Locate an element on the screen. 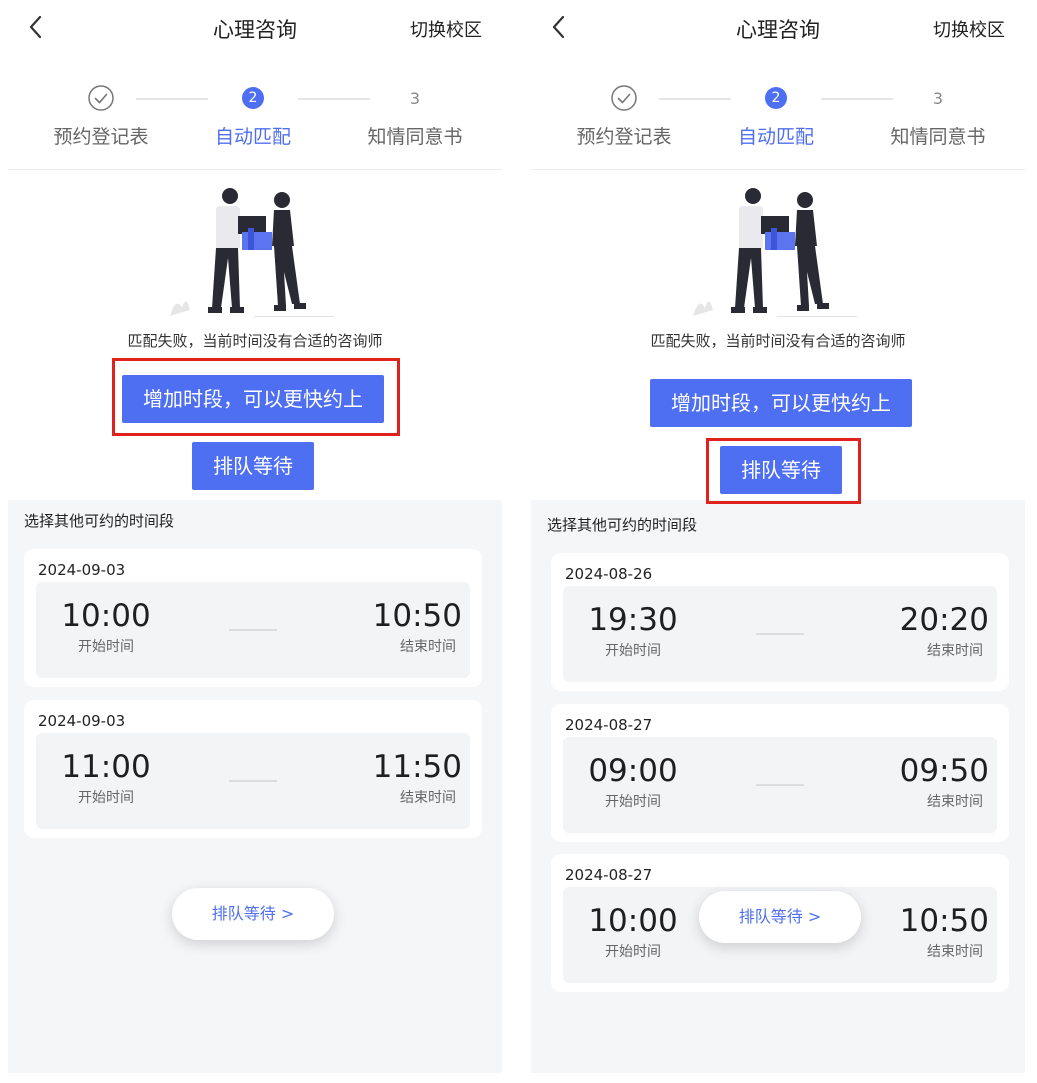  slot-time-range: 19:30 开始时间 20:20 结束时间 is located at coordinates (780, 634).